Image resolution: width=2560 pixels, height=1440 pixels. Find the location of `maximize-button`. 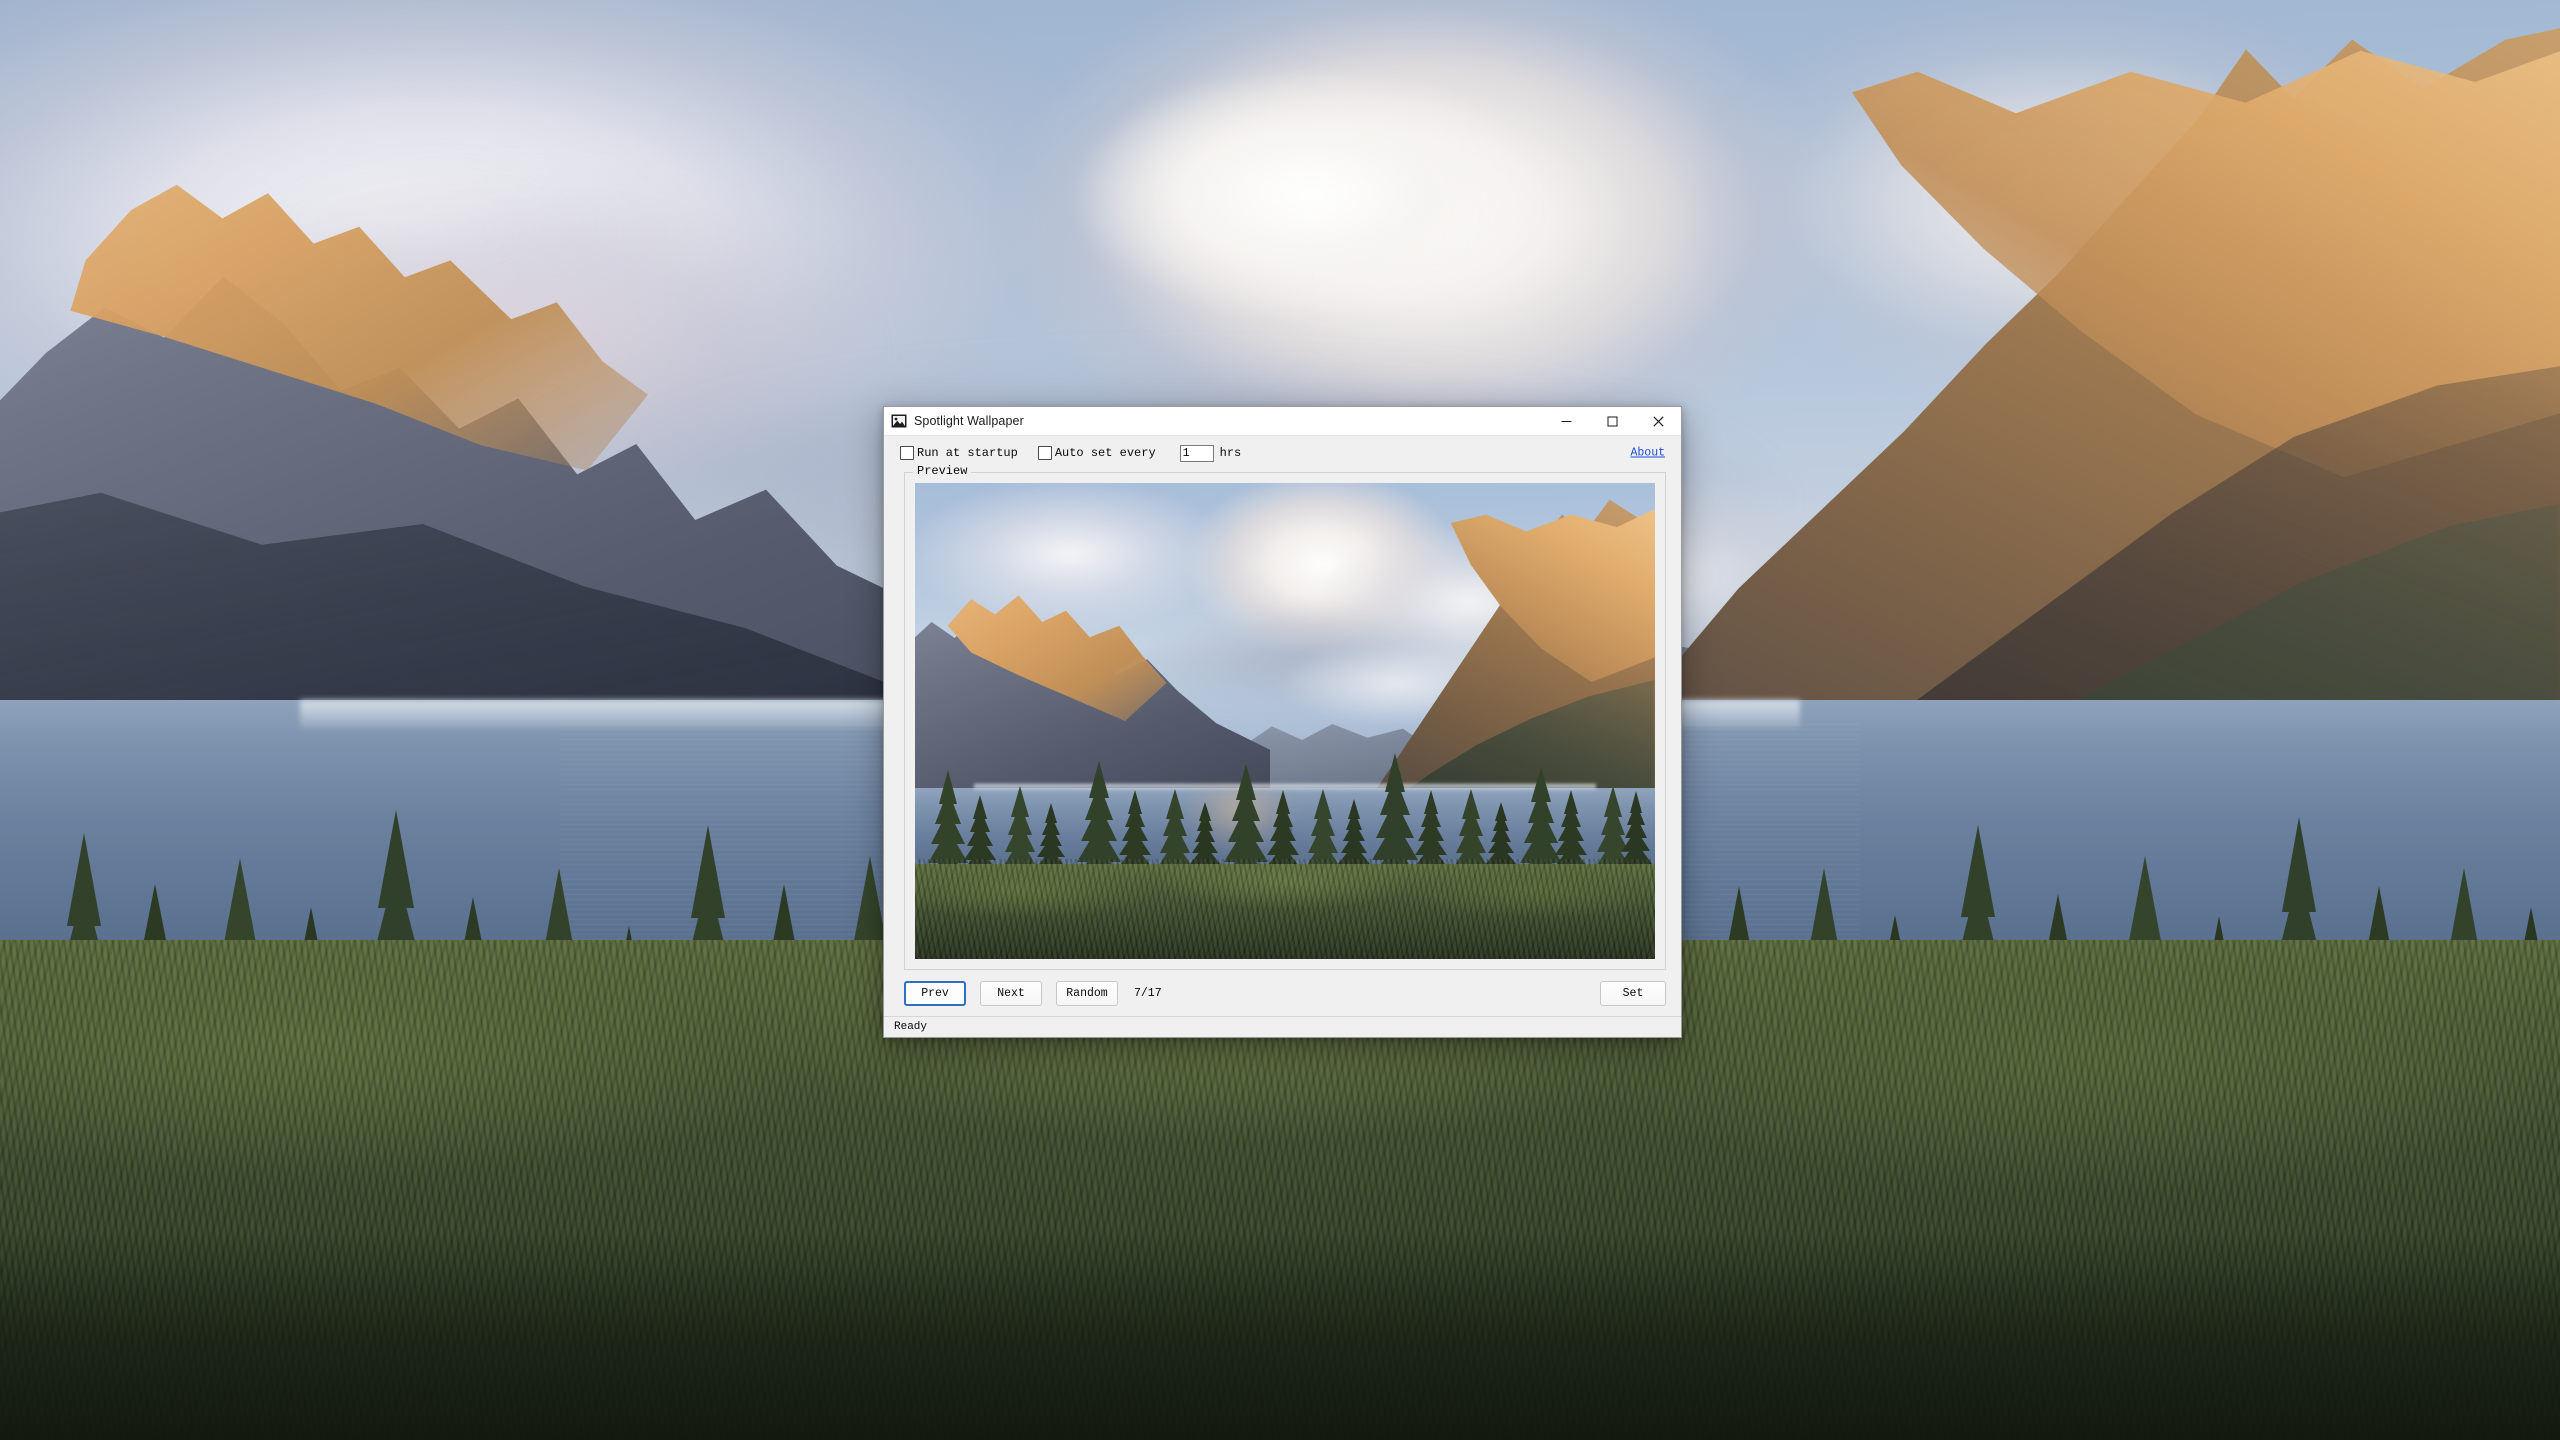

maximize-button is located at coordinates (1612, 421).